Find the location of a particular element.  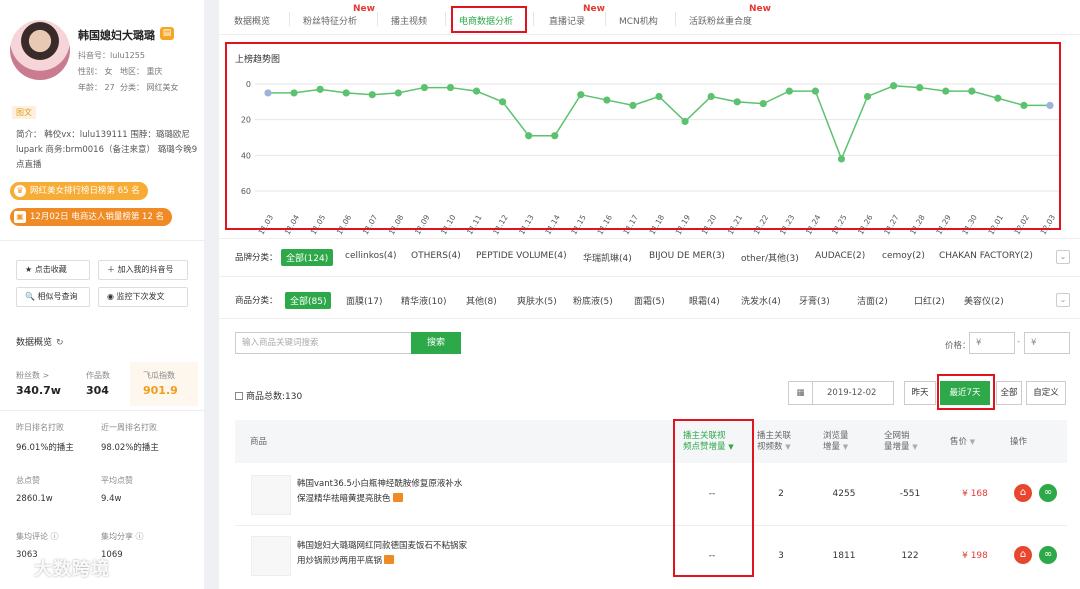

sort-icon: ▼ is located at coordinates (845, 447).